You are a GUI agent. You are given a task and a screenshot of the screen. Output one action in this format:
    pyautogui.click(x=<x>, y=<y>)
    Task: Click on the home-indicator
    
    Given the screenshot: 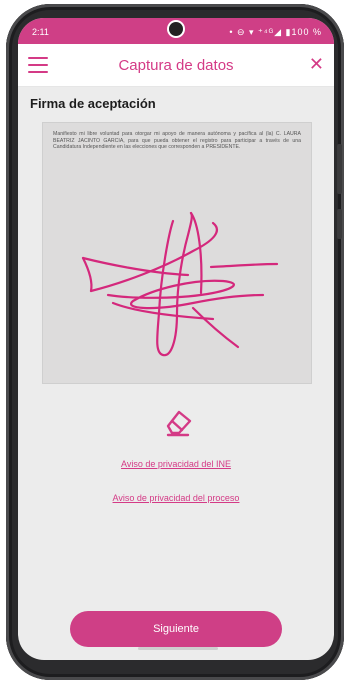 What is the action you would take?
    pyautogui.click(x=178, y=648)
    